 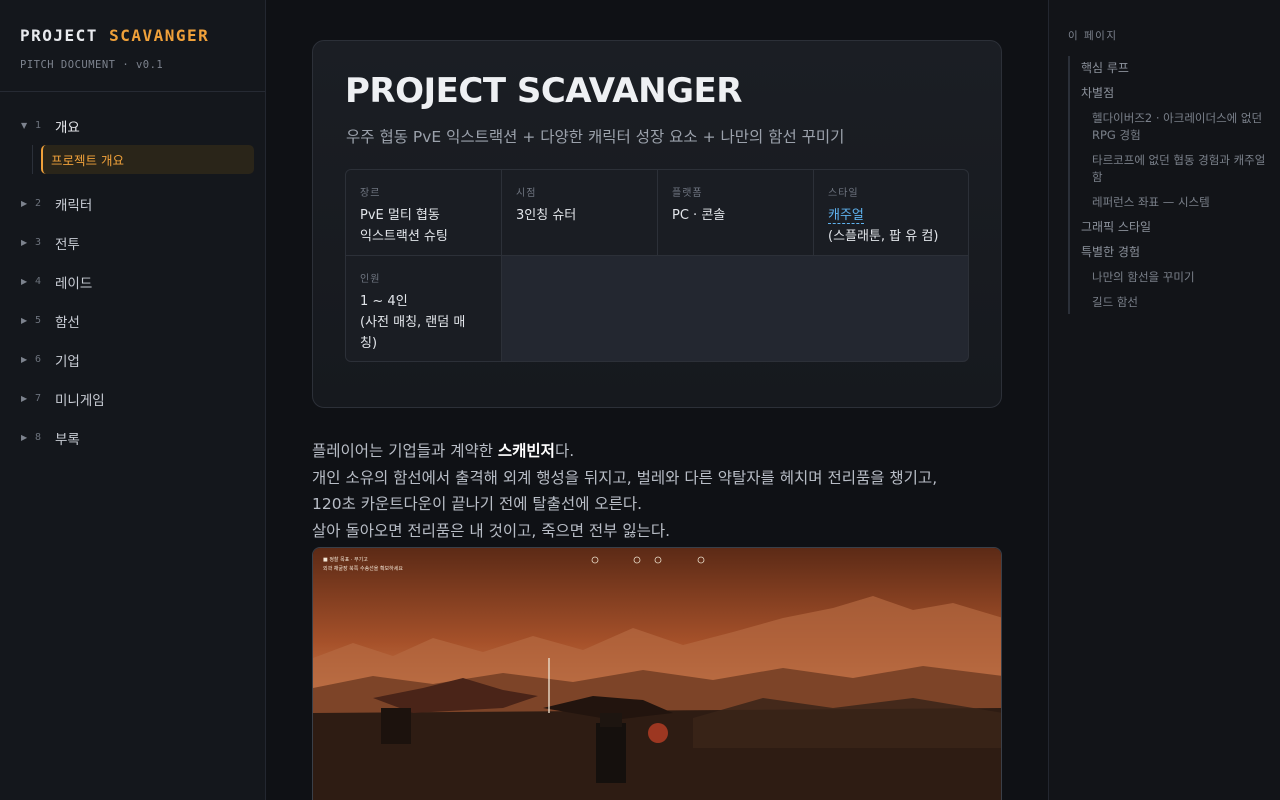 I want to click on toc-item-core-loop: 핵심 루프, so click(x=1169, y=68).